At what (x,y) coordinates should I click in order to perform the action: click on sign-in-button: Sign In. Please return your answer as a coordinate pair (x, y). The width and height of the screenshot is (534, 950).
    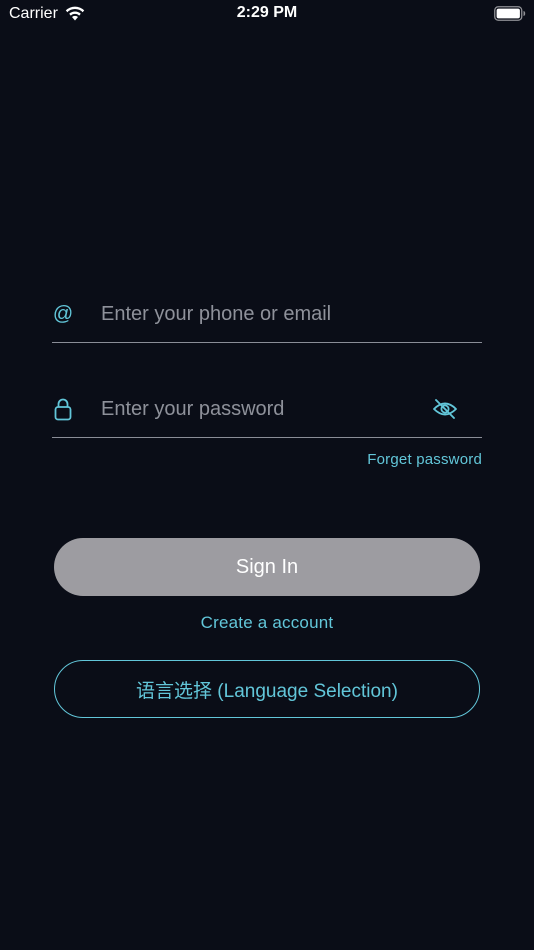
    Looking at the image, I should click on (267, 567).